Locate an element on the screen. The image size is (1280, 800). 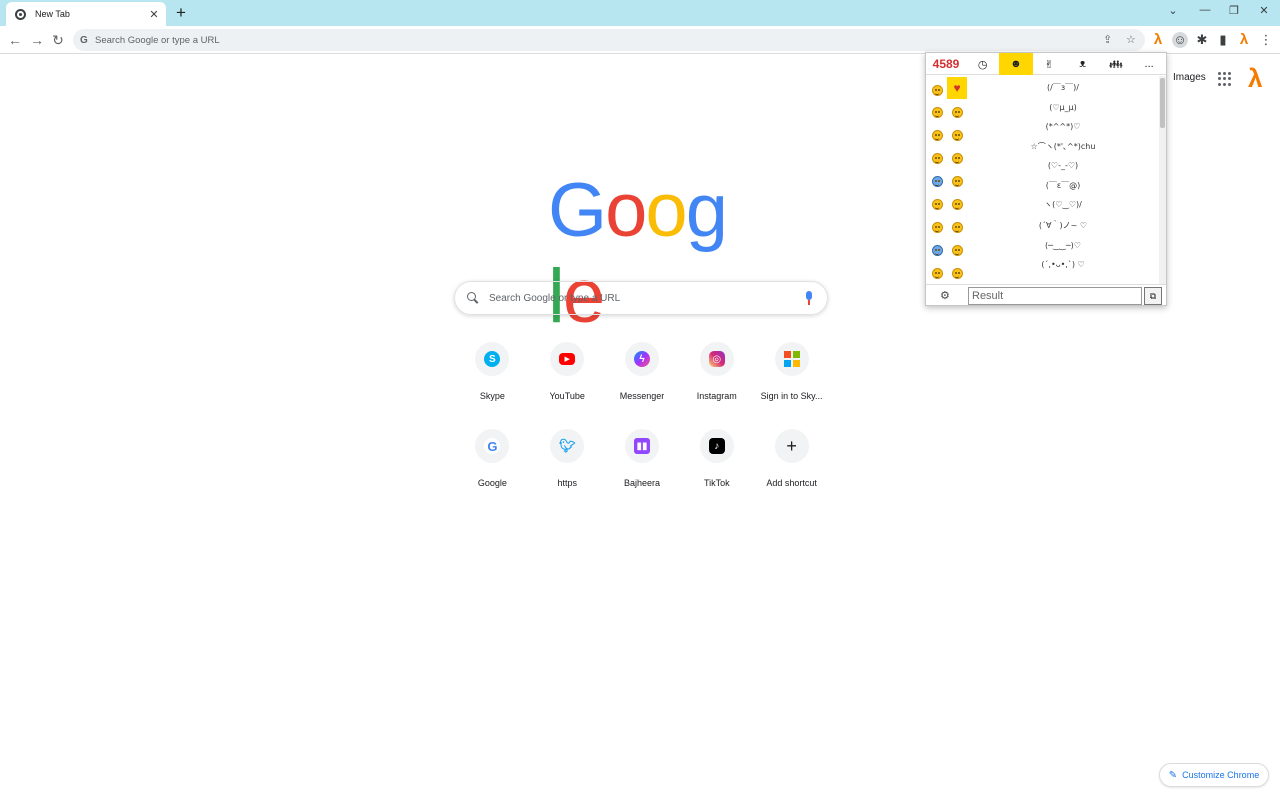
customize-chrome-label: Customize Chrome is located at coordinates (1221, 775).